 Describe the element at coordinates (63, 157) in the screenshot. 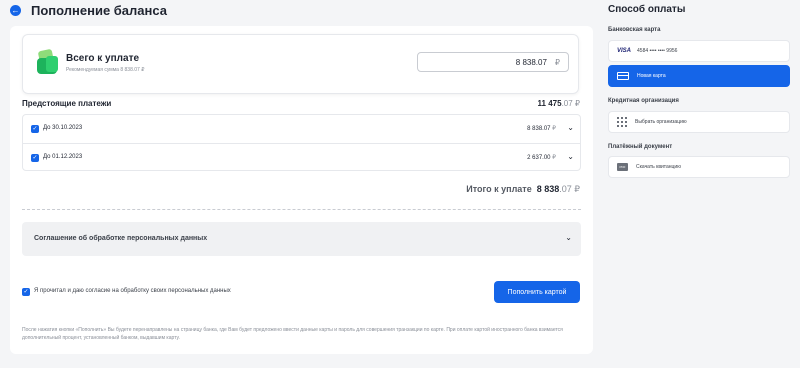

I see `payment-date: До 01.12.2023` at that location.